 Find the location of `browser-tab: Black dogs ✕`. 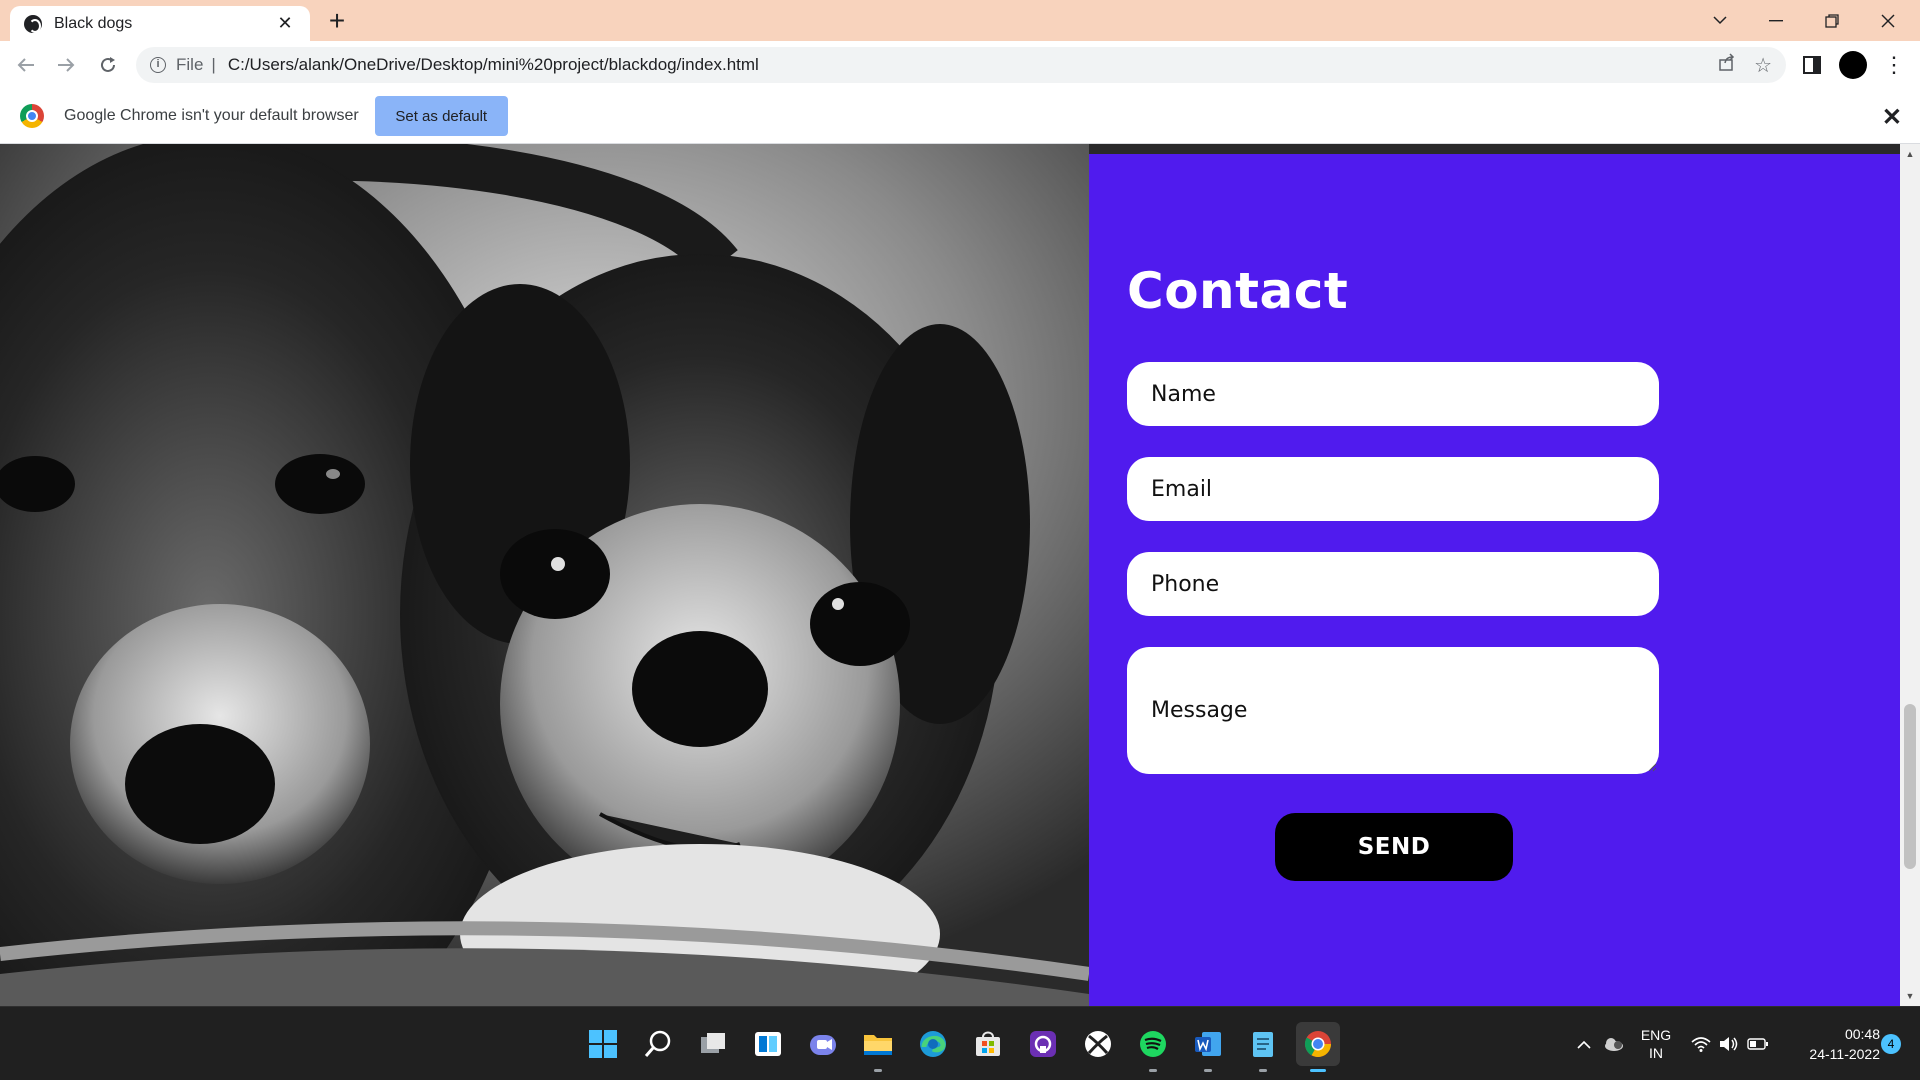

browser-tab: Black dogs ✕ is located at coordinates (160, 23).